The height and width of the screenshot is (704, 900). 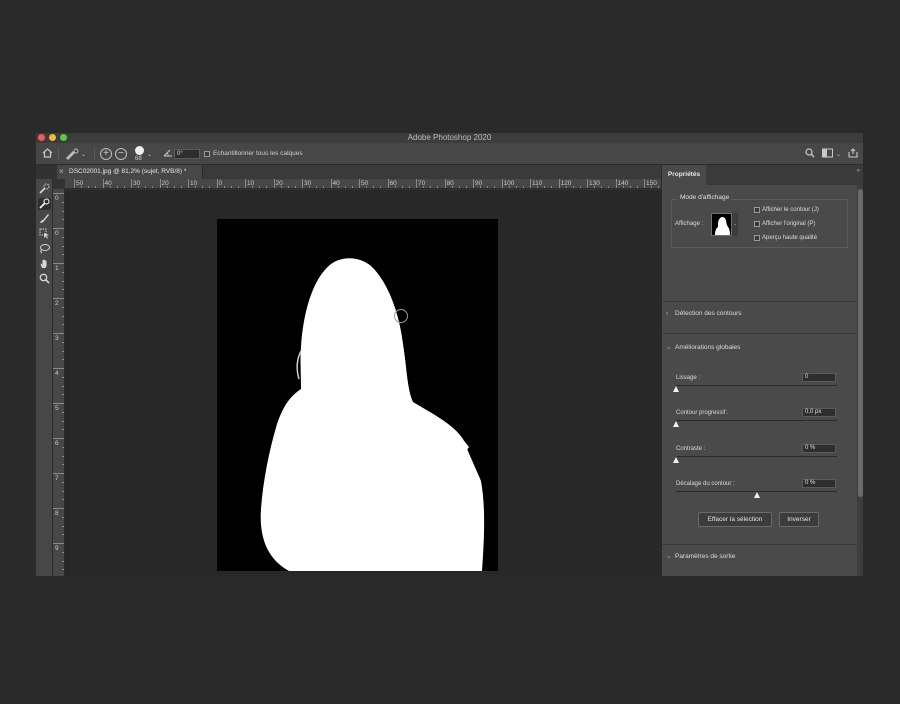 What do you see at coordinates (44, 377) in the screenshot?
I see `tools-panel` at bounding box center [44, 377].